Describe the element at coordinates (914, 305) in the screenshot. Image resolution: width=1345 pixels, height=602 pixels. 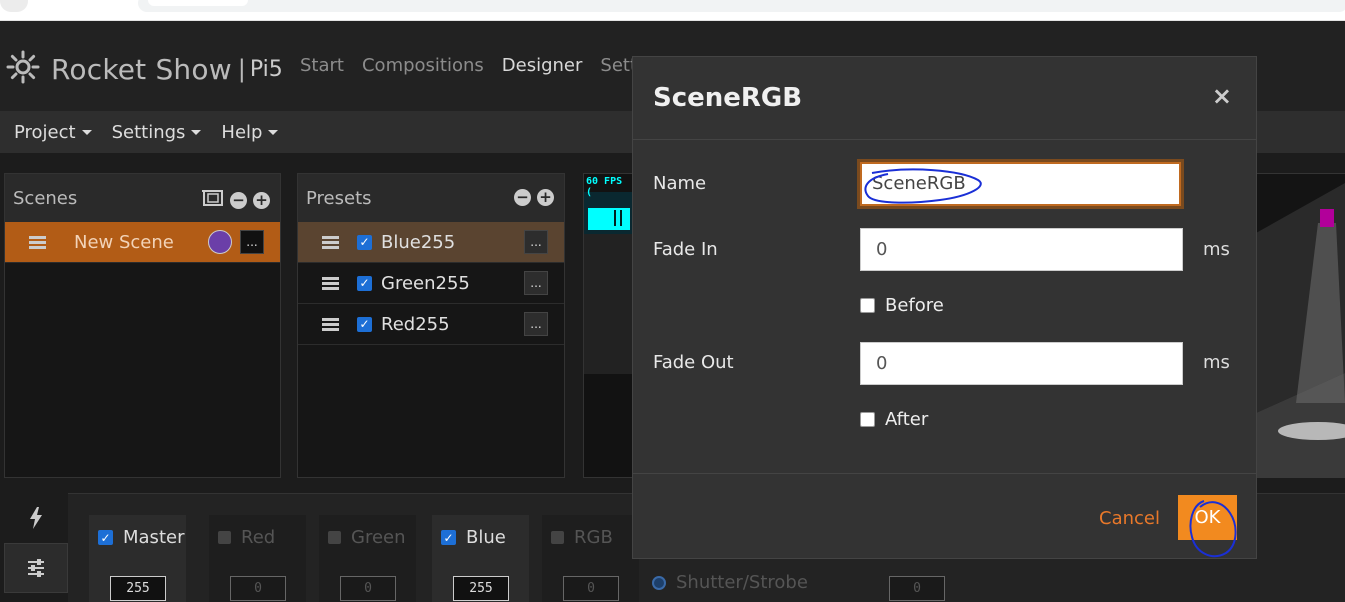
I see `before-label: Before` at that location.